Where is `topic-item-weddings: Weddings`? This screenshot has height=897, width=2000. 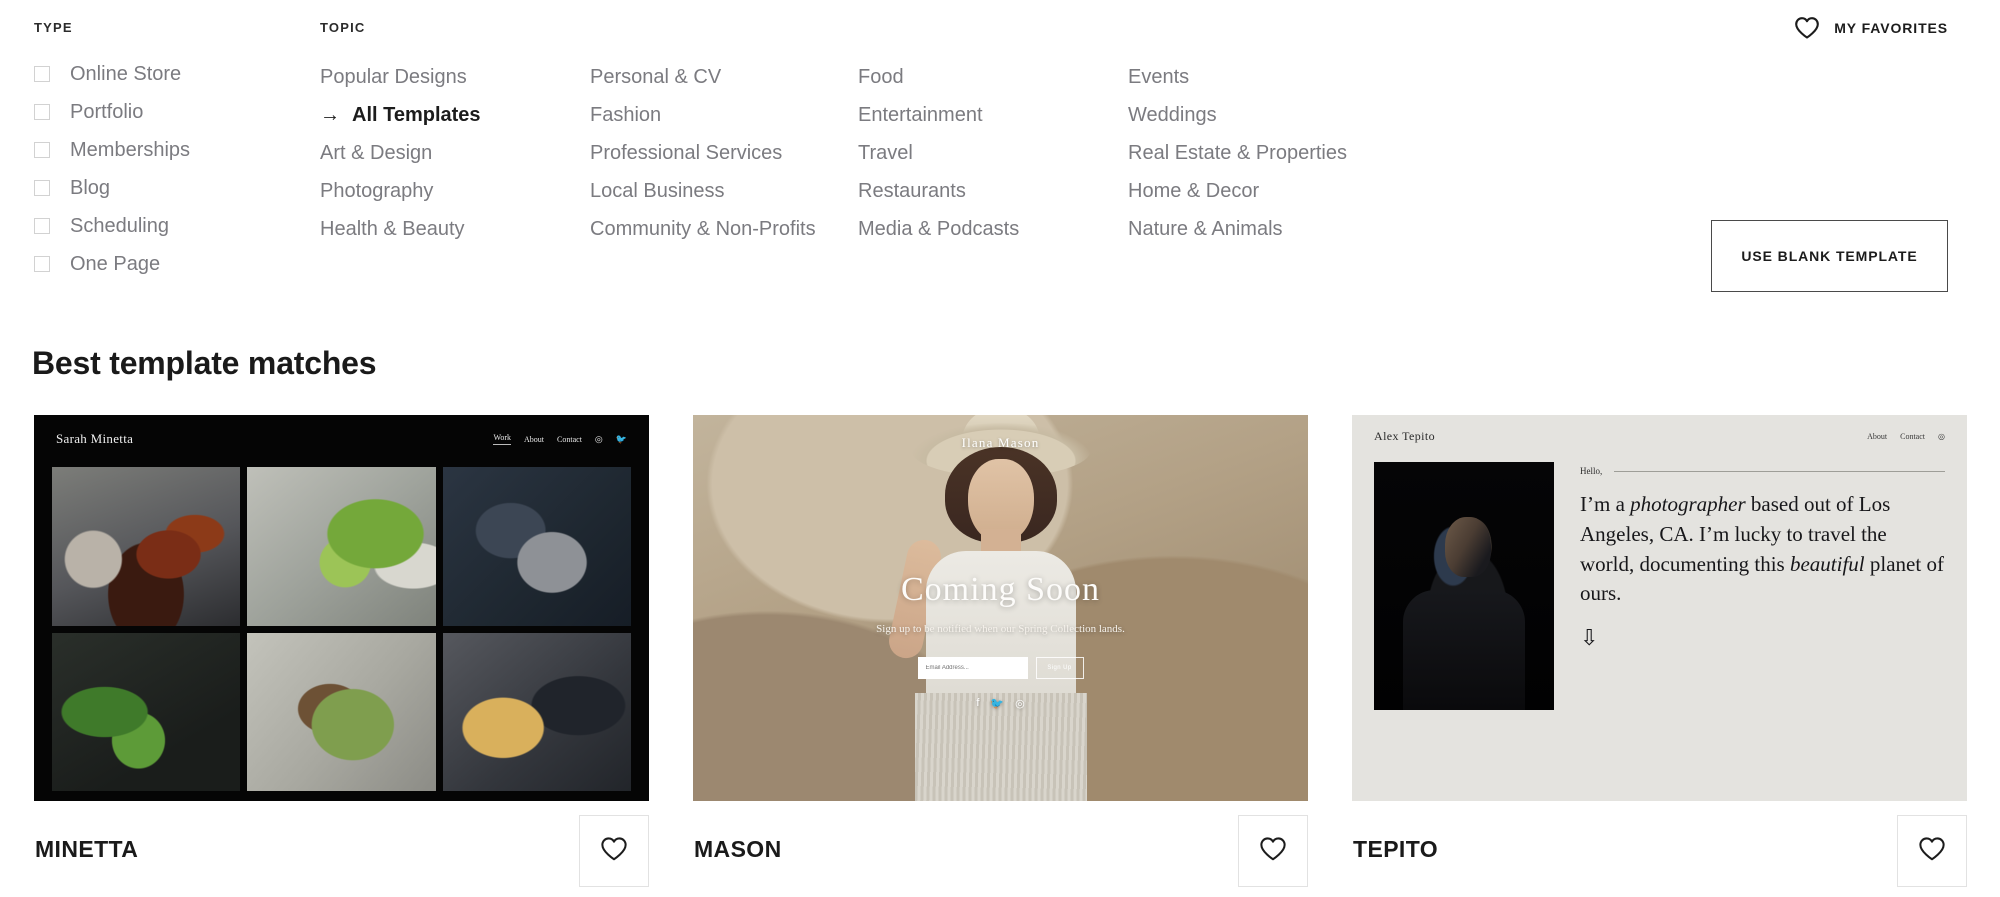 topic-item-weddings: Weddings is located at coordinates (1237, 115).